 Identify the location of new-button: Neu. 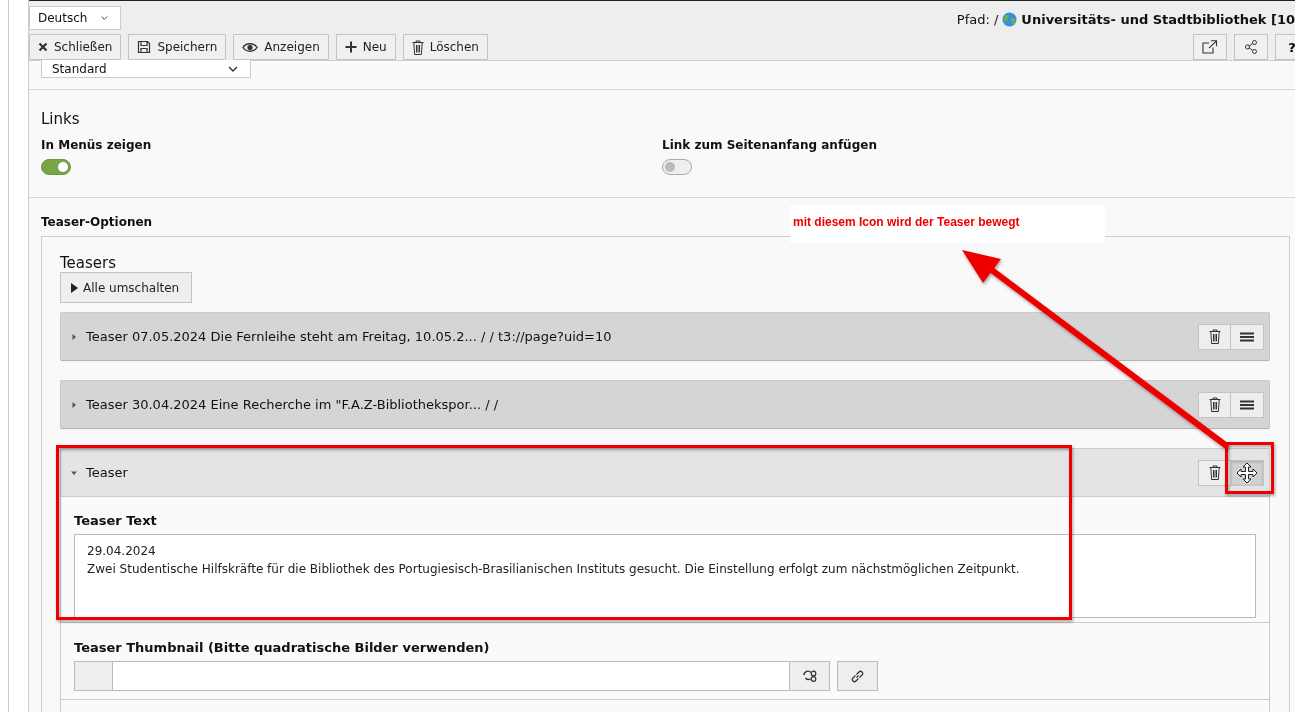
(365, 47).